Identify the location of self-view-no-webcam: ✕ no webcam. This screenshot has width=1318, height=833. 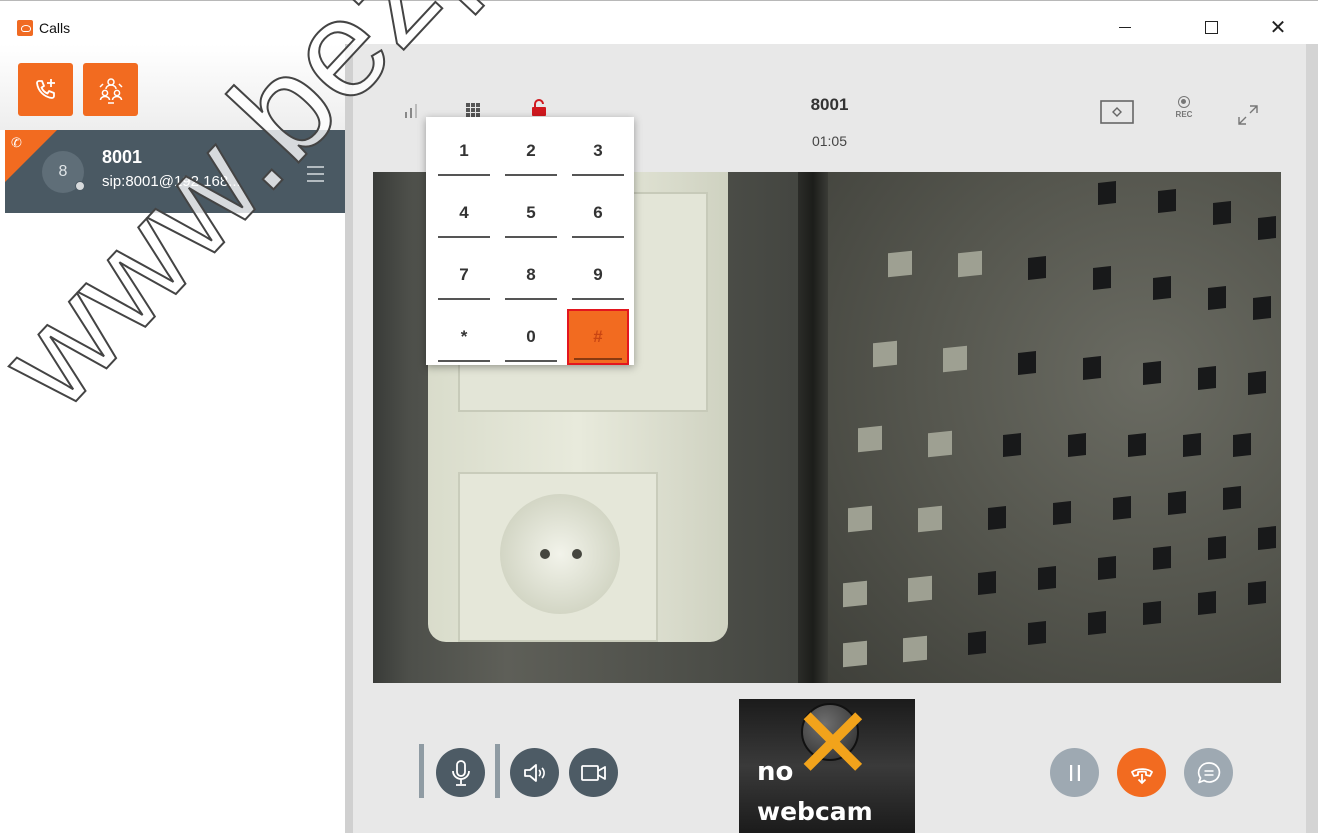
(827, 766).